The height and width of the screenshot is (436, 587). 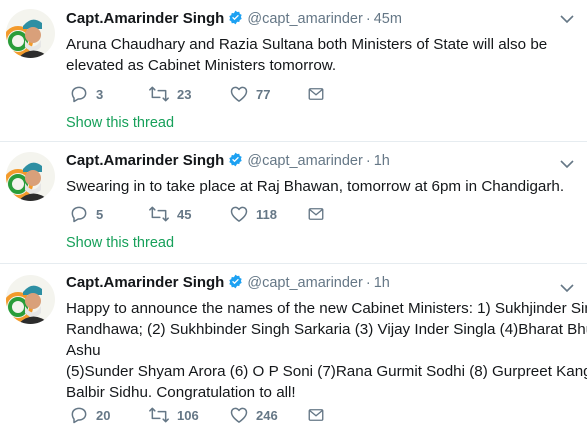 I want to click on tweet-text-line: Balbir Sidhu. Congratulation to all!, so click(x=181, y=392).